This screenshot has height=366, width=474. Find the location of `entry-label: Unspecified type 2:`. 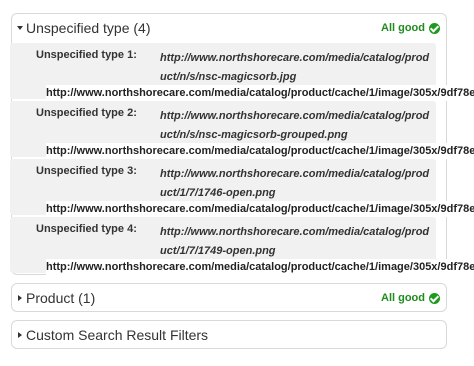

entry-label: Unspecified type 2: is located at coordinates (86, 113).